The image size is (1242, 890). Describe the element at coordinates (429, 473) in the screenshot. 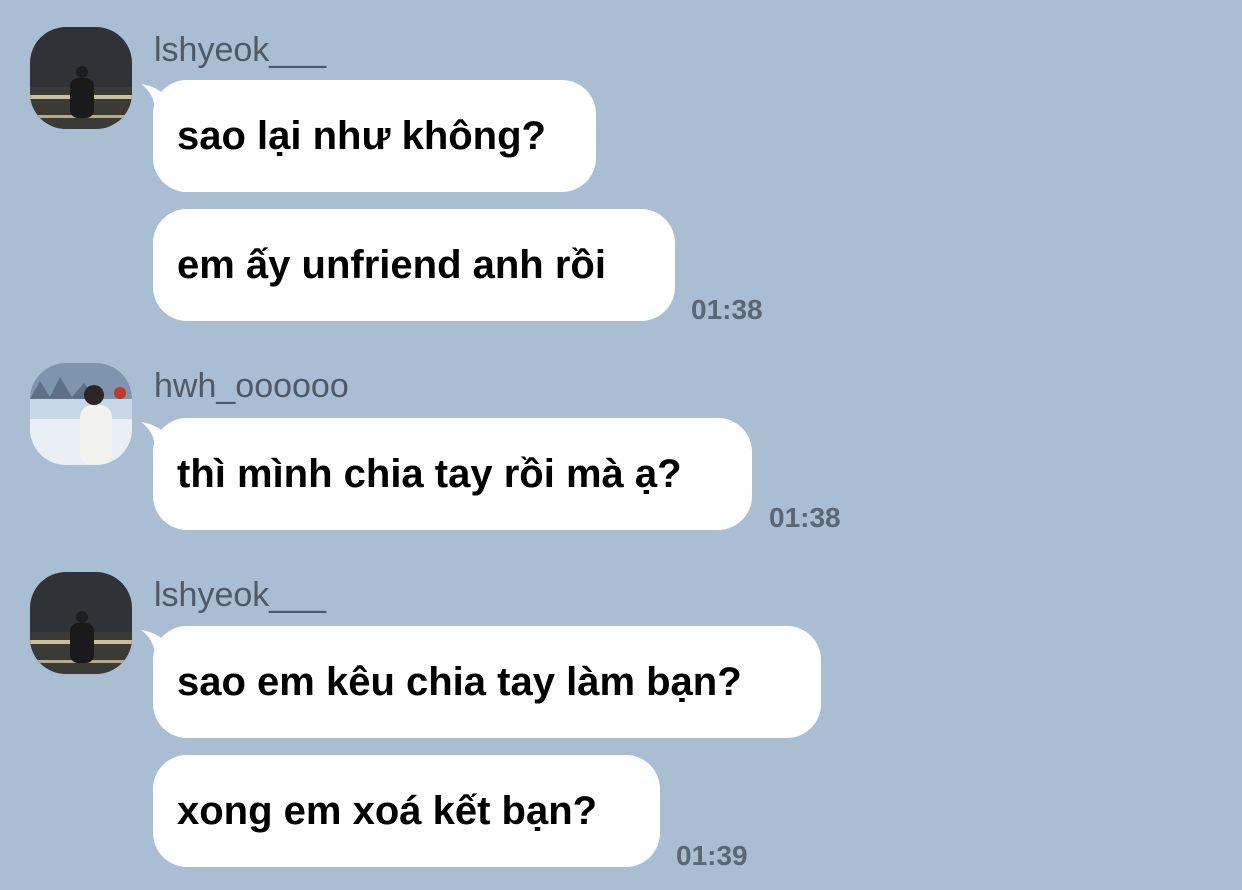

I see `message-text: thì mình chia tay rồi mà ạ?` at that location.